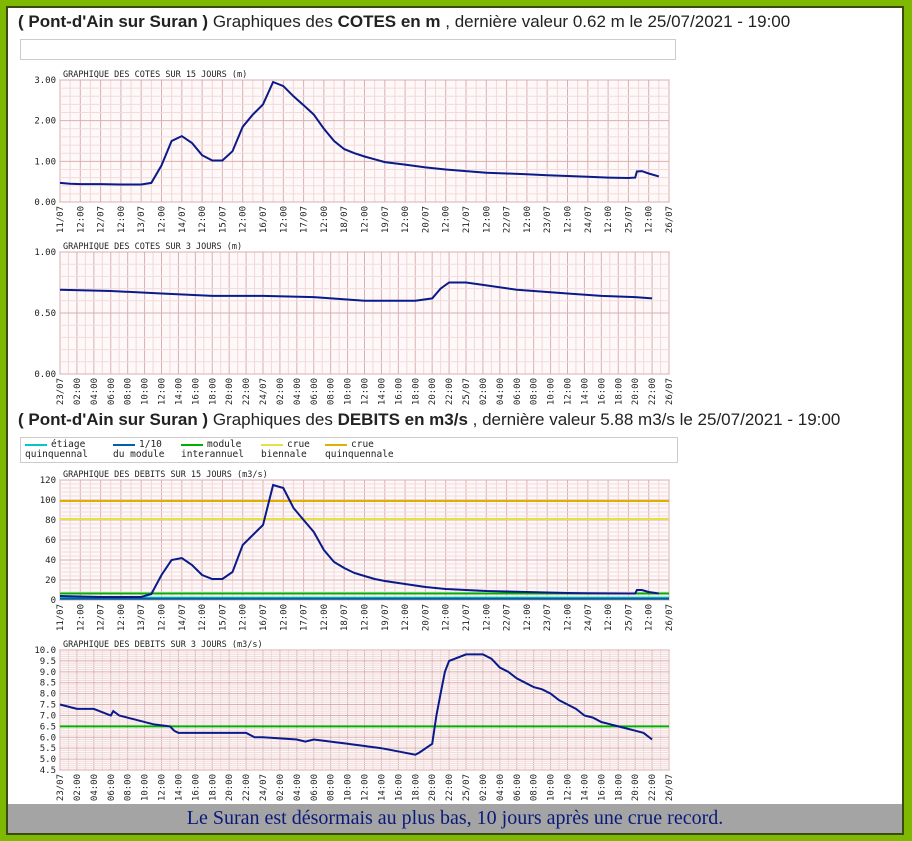 This screenshot has height=841, width=912. What do you see at coordinates (48, 481) in the screenshot?
I see `y-tick-label: 120` at bounding box center [48, 481].